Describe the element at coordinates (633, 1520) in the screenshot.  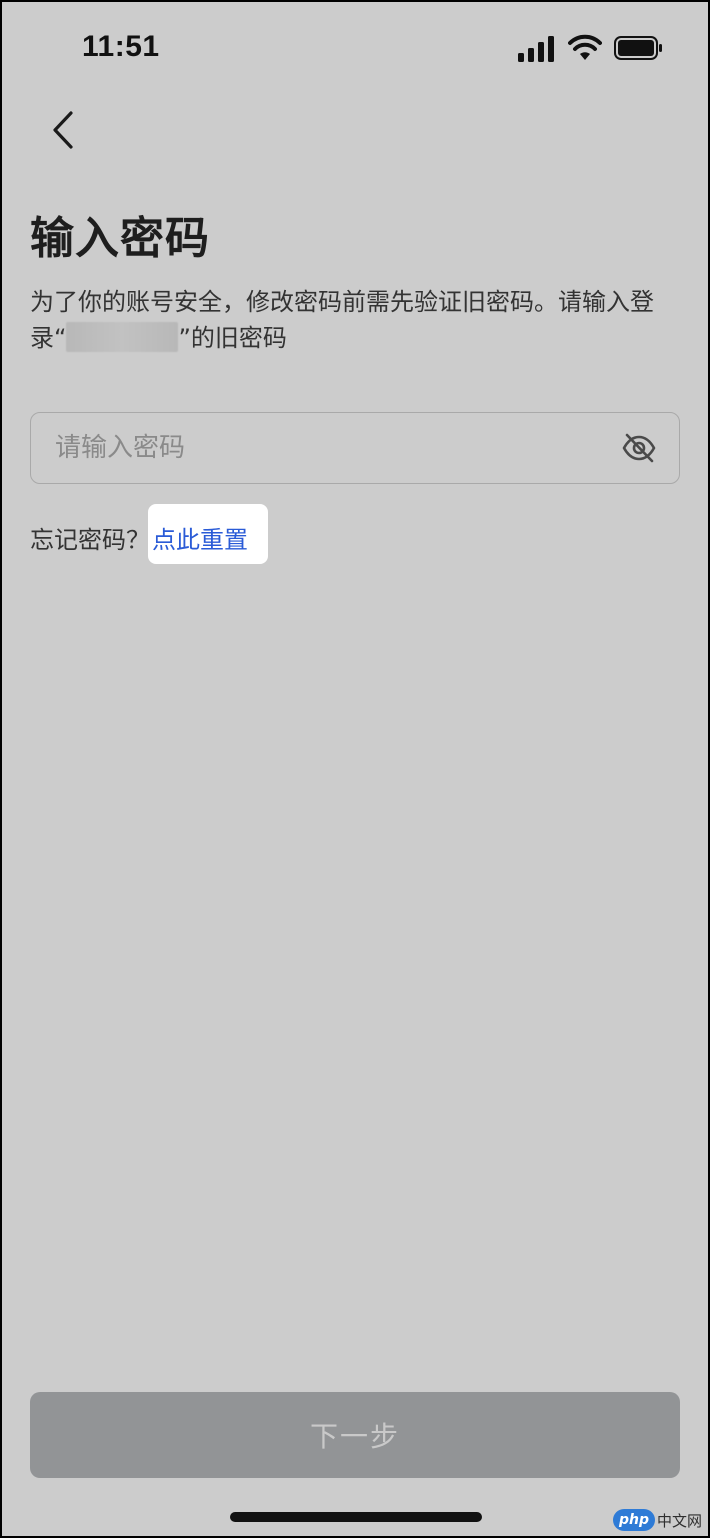
I see `watermark-badge: php` at that location.